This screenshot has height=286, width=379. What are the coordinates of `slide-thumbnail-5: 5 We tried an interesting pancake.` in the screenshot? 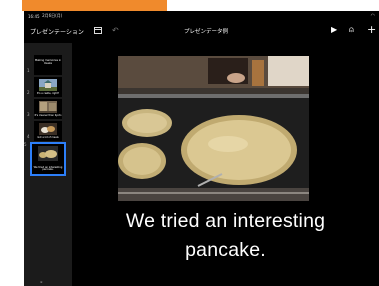 It's located at (45, 159).